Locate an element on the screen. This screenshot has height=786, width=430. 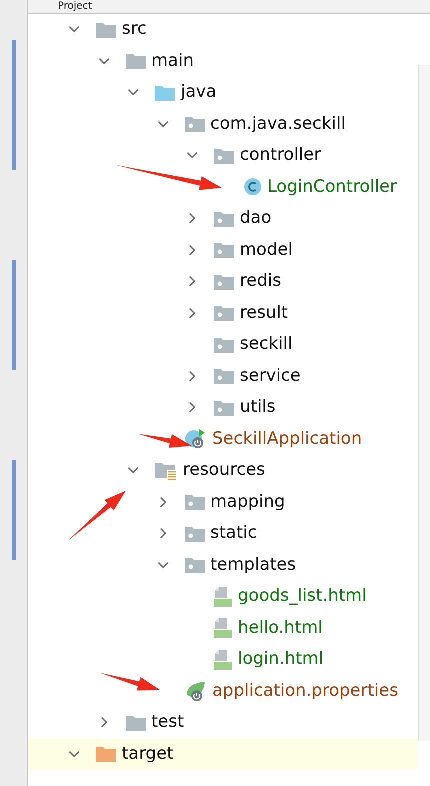
node-label: LoginController is located at coordinates (332, 187).